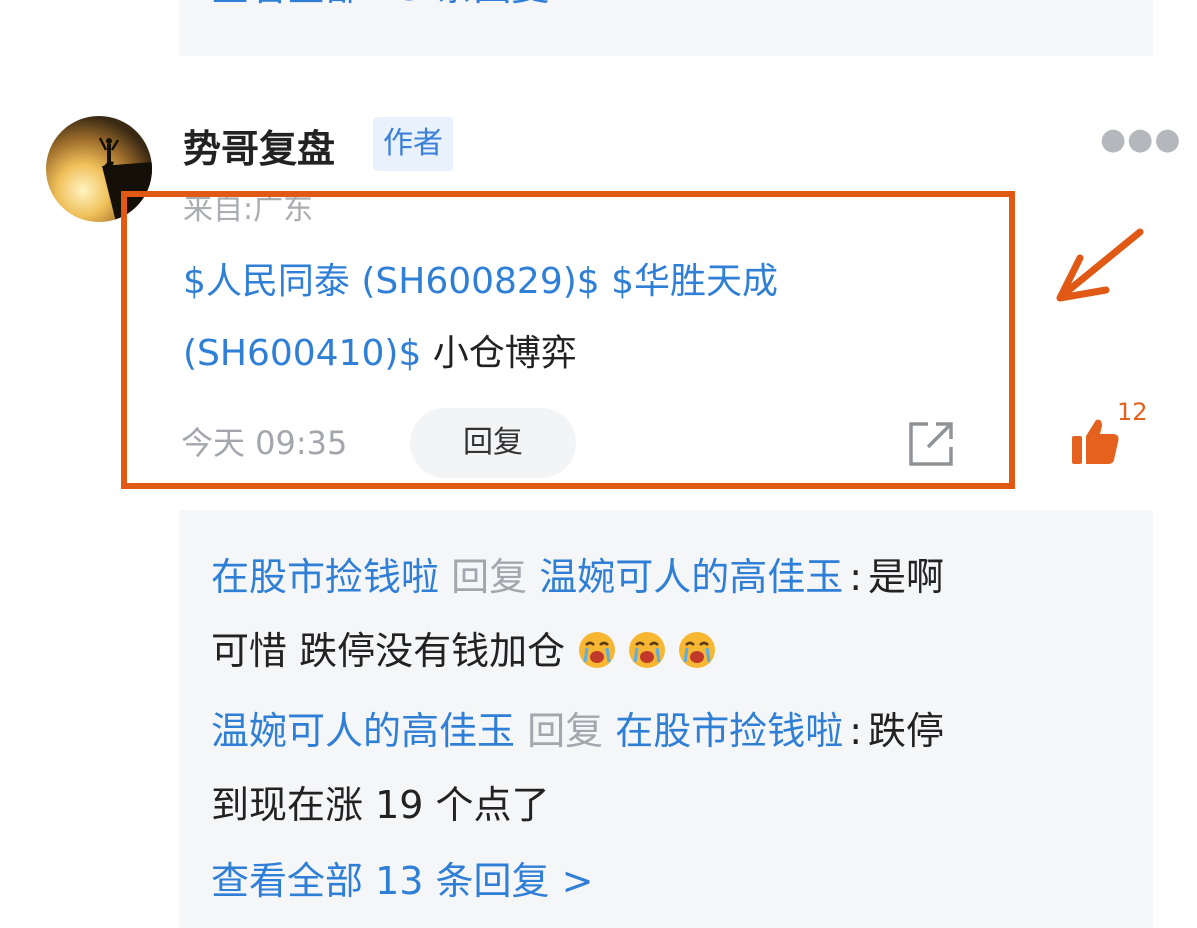 Image resolution: width=1197 pixels, height=928 pixels. Describe the element at coordinates (1141, 139) in the screenshot. I see `more-dots-icon: ●●●` at that location.